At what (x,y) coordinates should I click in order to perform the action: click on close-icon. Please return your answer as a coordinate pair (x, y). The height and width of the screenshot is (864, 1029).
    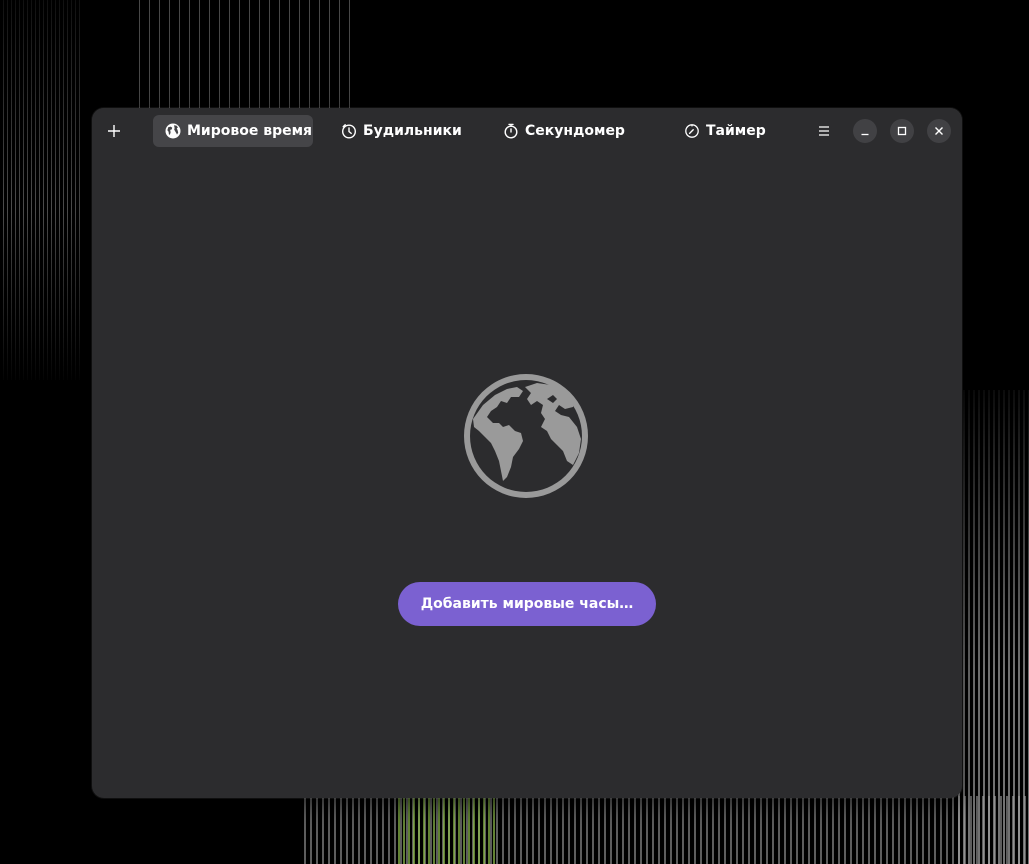
    Looking at the image, I should click on (939, 131).